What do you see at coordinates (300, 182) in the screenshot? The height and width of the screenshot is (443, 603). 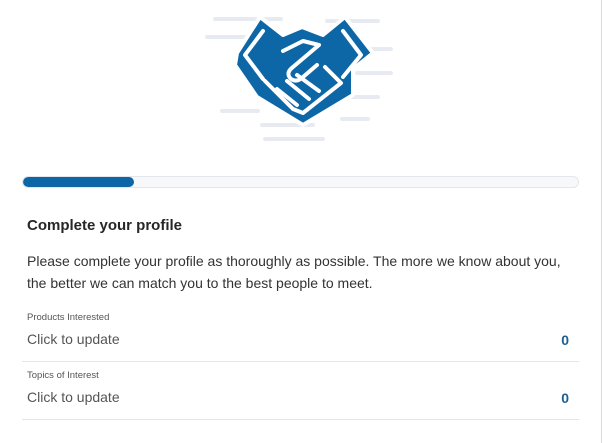 I see `profile-progress-bar` at bounding box center [300, 182].